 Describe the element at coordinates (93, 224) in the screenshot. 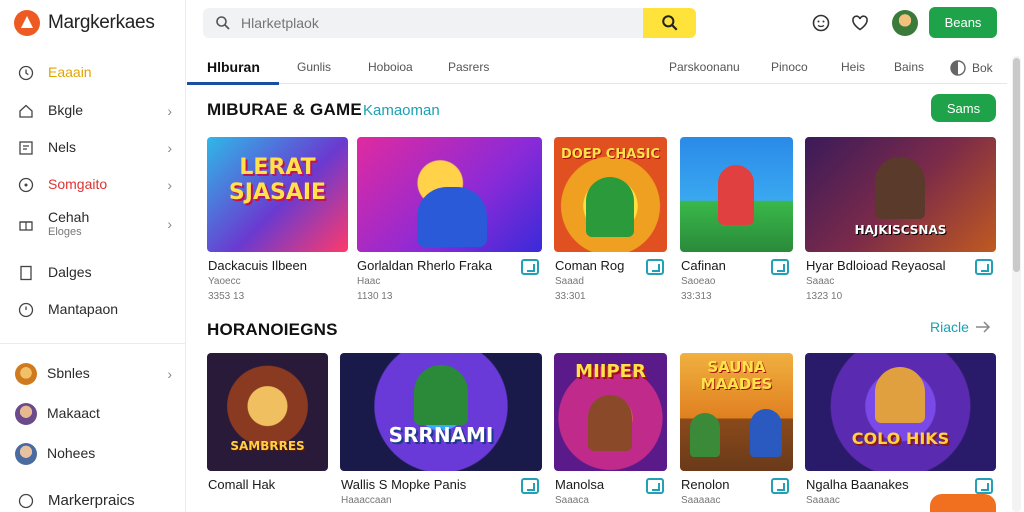

I see `sidebar-item-cehah: Cehah Eloges ›` at that location.